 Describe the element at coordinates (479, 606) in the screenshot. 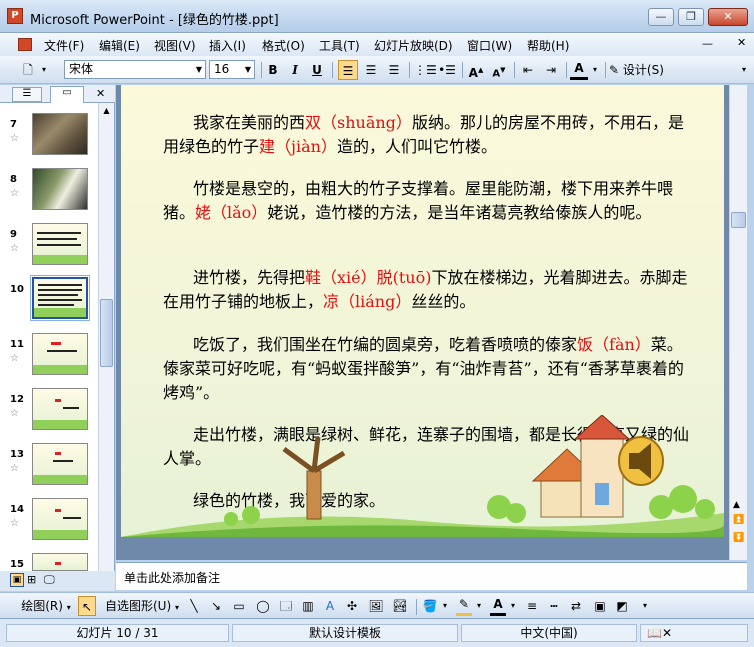

I see `line-color-dropdown-icon: ▾` at that location.